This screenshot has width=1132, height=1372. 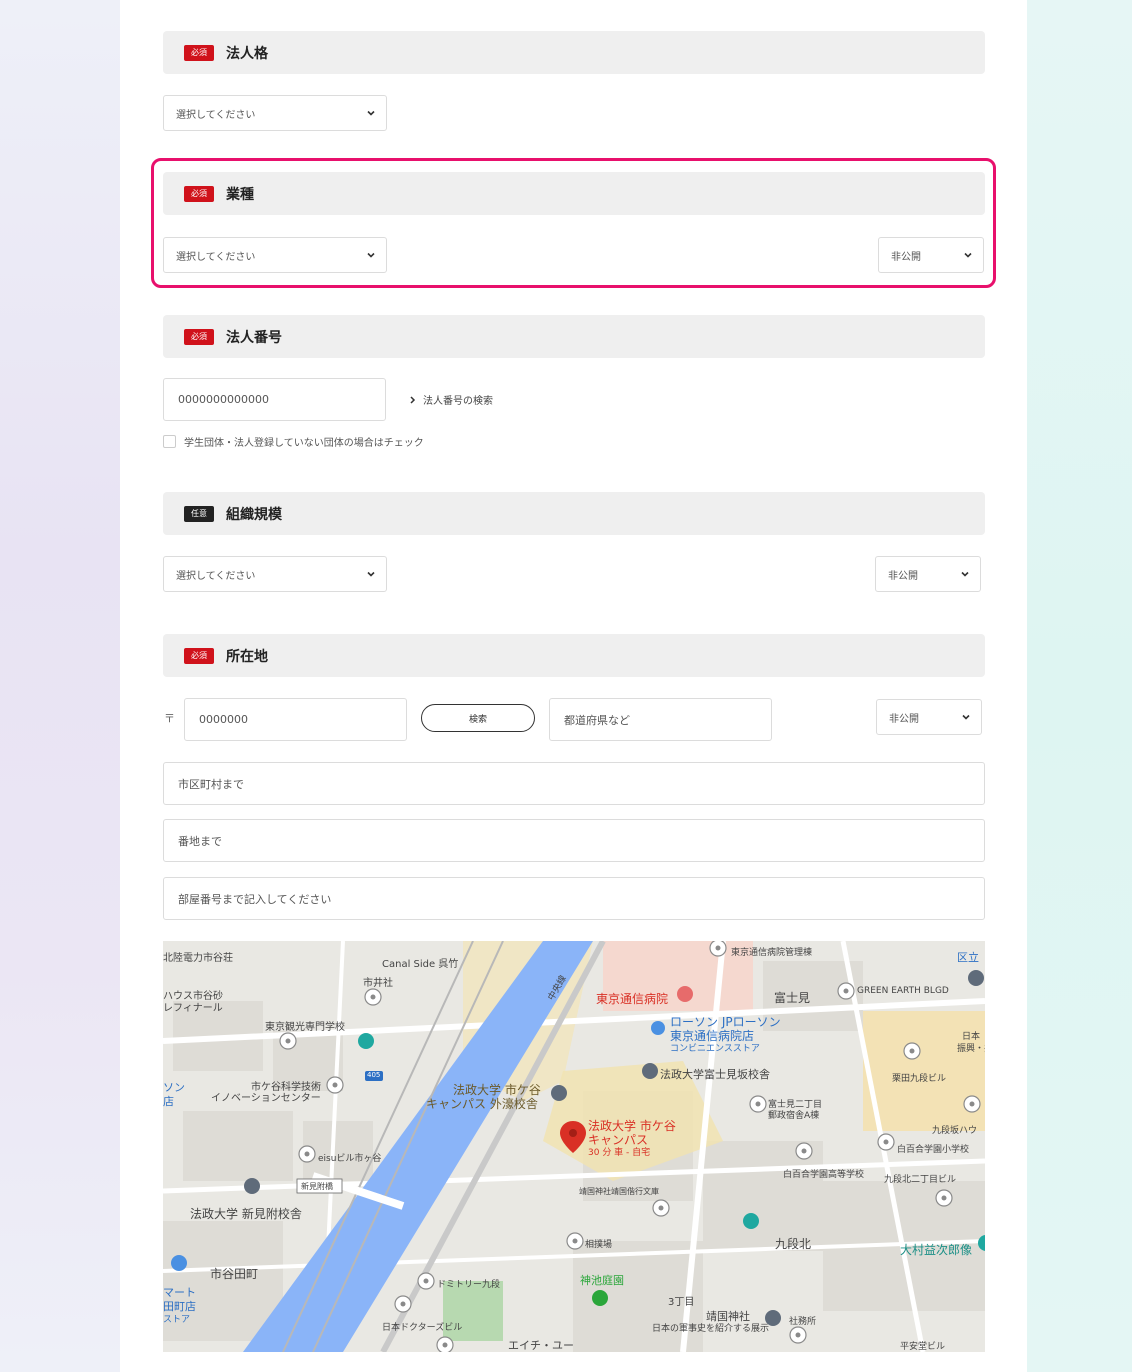 What do you see at coordinates (168, 1101) in the screenshot?
I see `map-label: 店` at bounding box center [168, 1101].